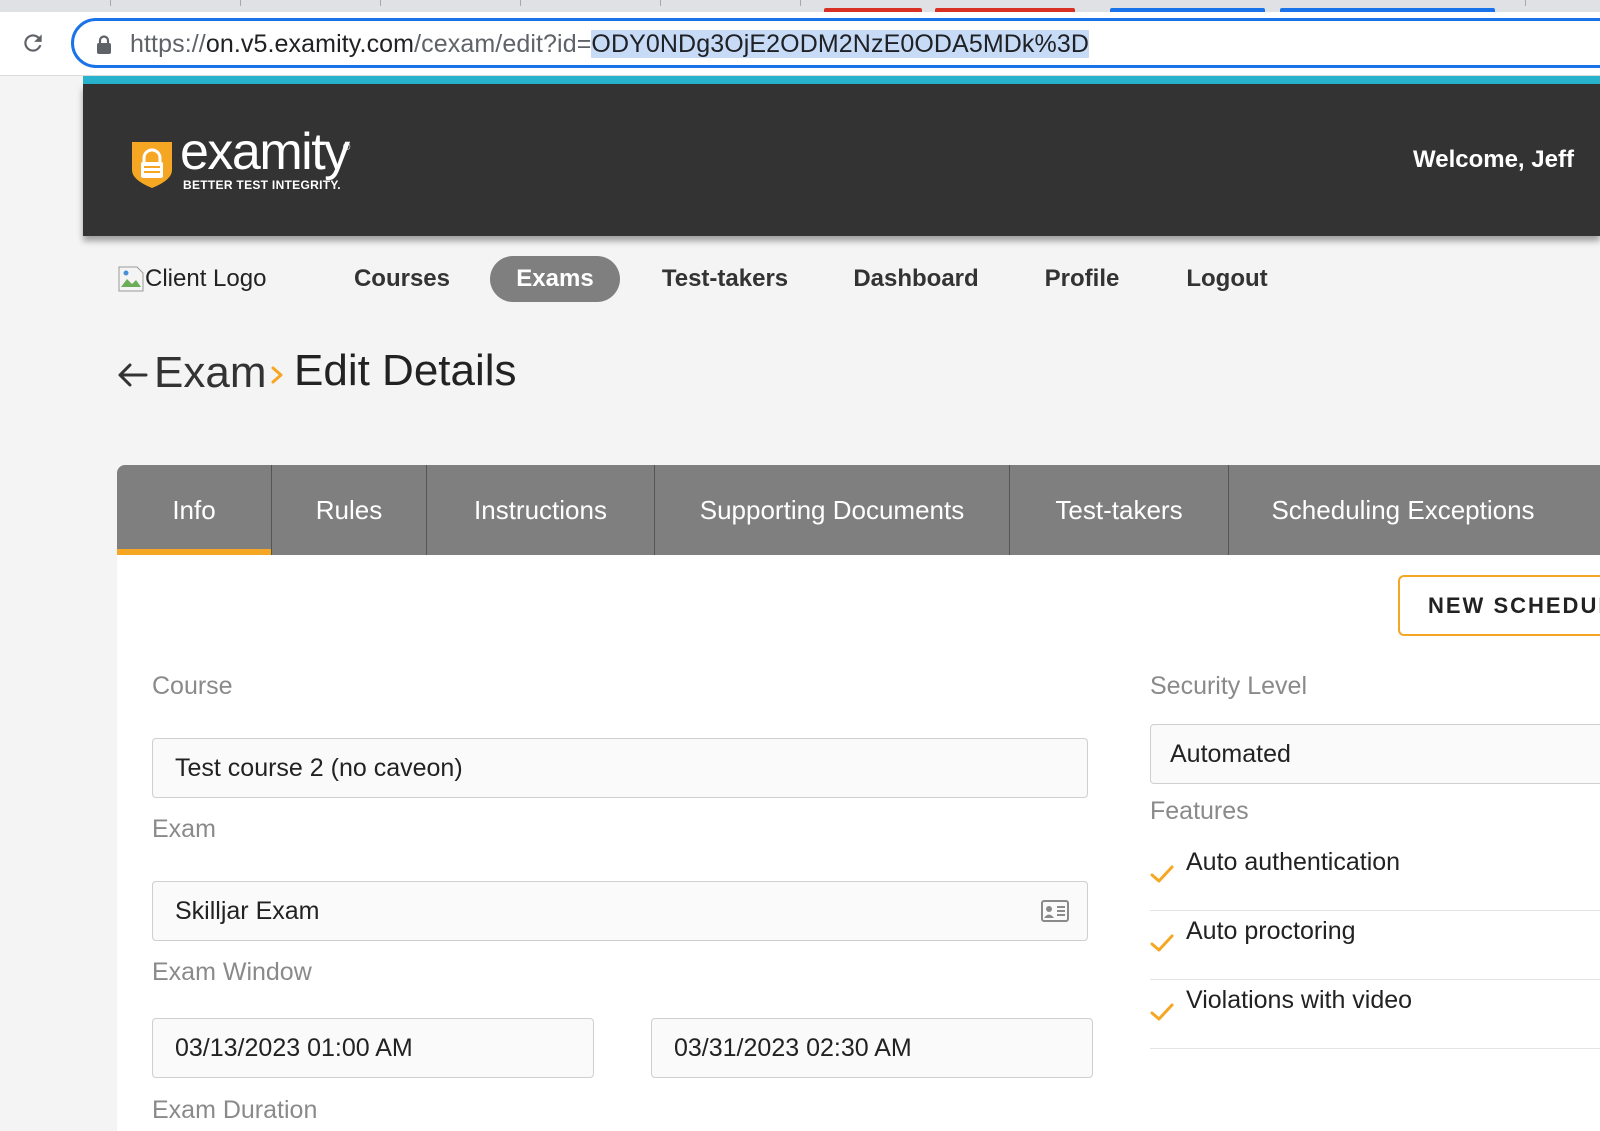 Image resolution: width=1600 pixels, height=1131 pixels. I want to click on welcome-text: Welcome, Jeff, so click(1493, 159).